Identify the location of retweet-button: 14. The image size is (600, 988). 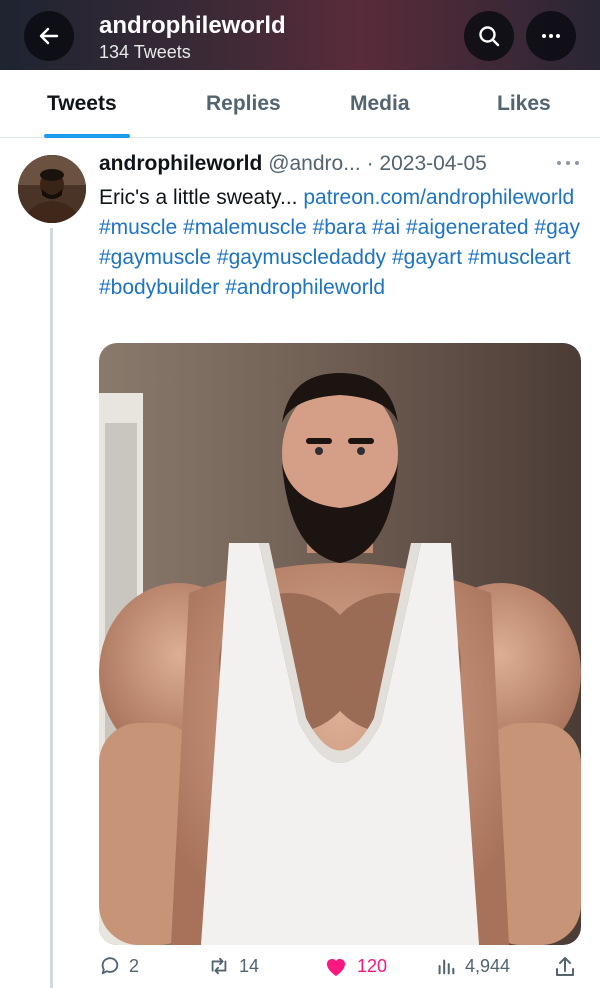
(233, 966).